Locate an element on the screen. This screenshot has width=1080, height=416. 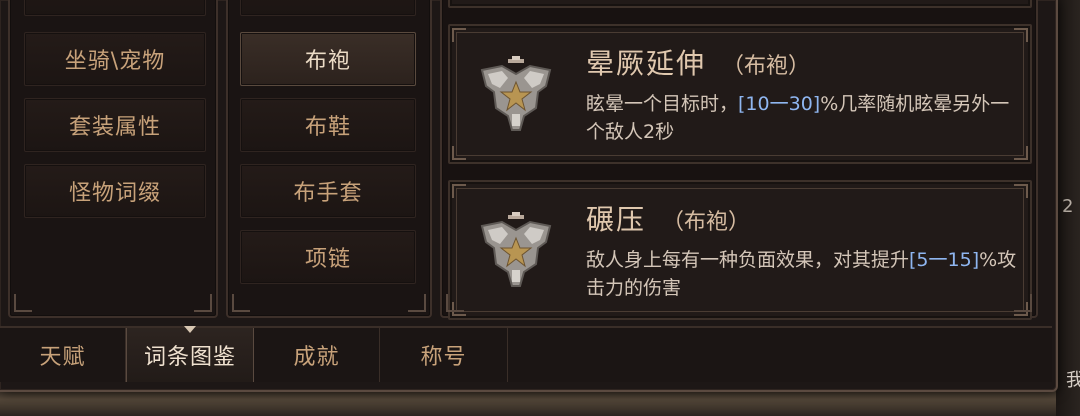
item-type-button-partial: 布甲 is located at coordinates (328, 8).